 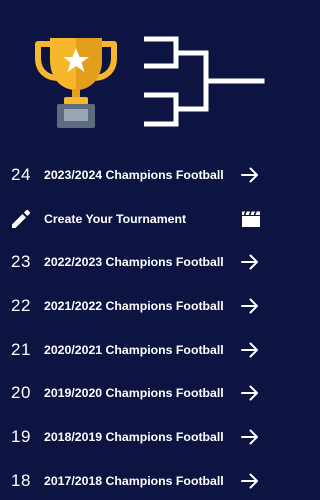 I want to click on menu-item-season-19: 19 2018/2019 Champions Football, so click(x=140, y=437).